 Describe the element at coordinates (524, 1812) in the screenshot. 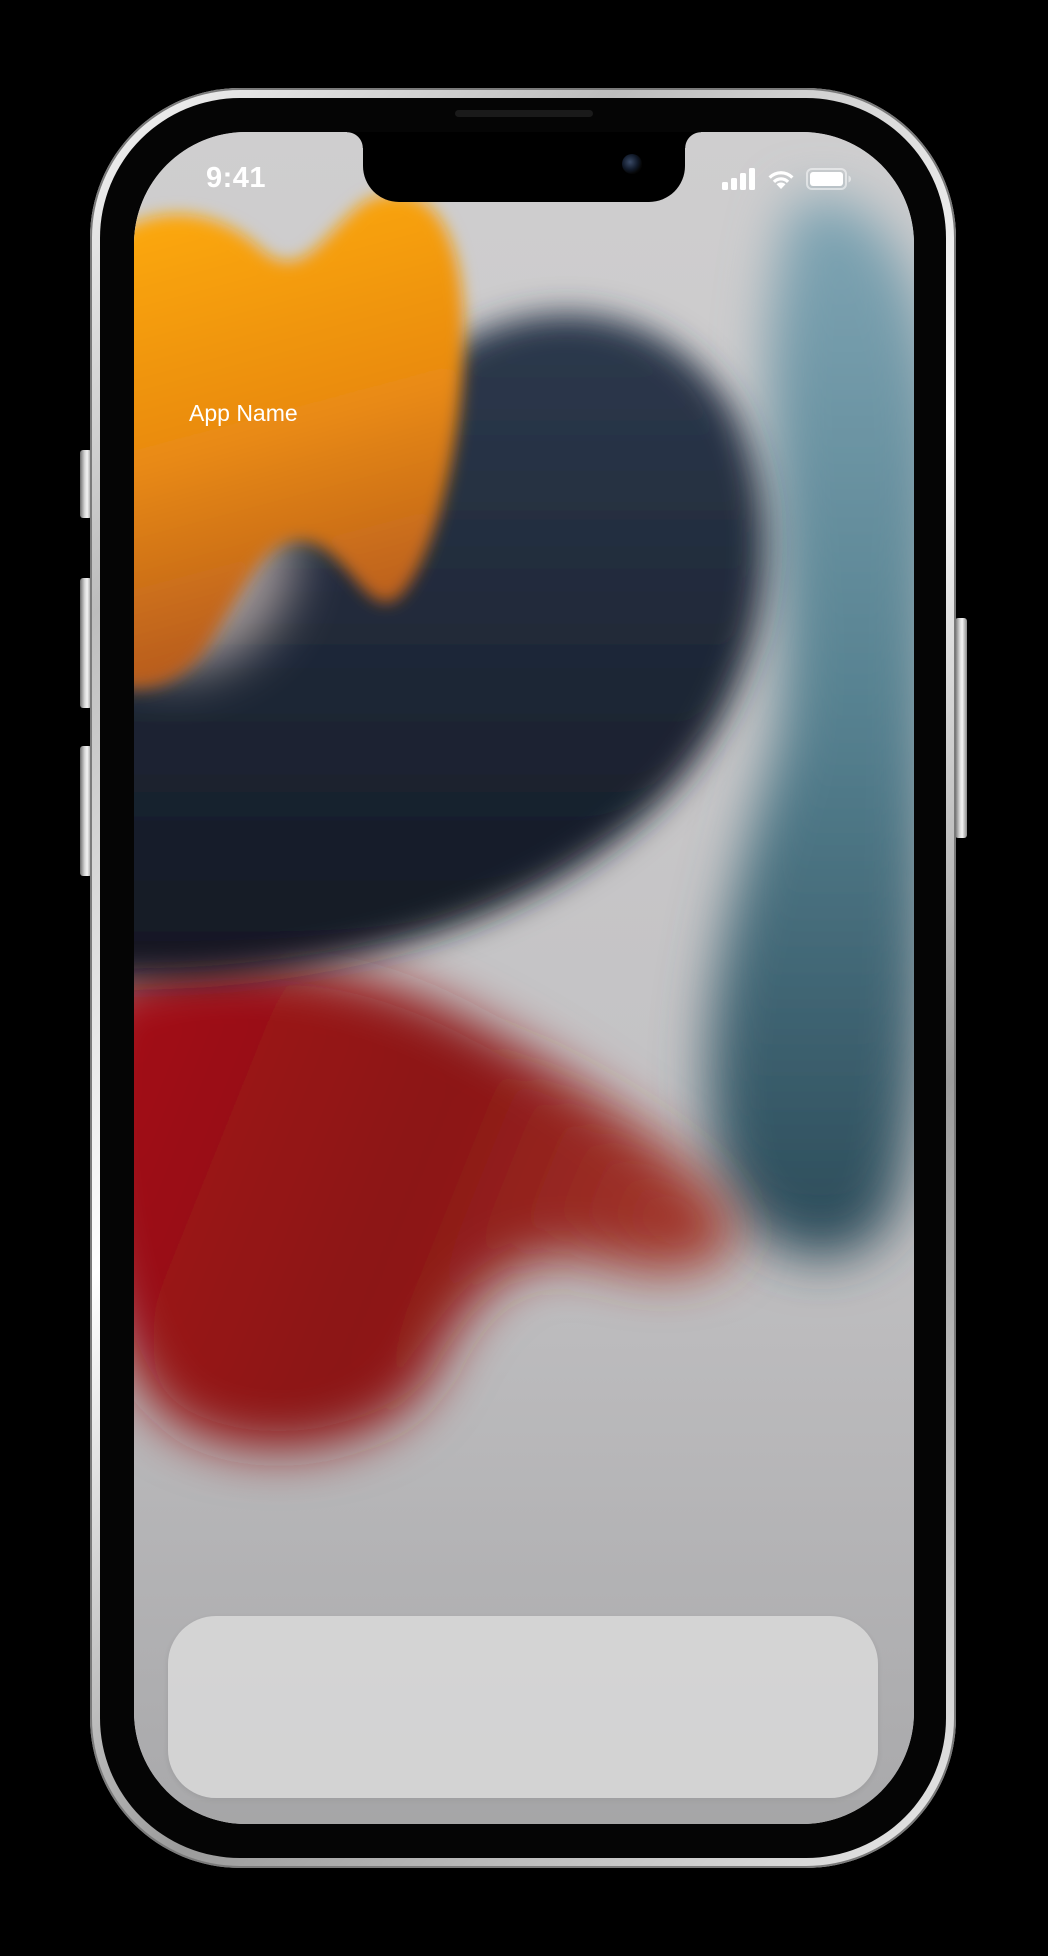

I see `home-indicator-area` at that location.